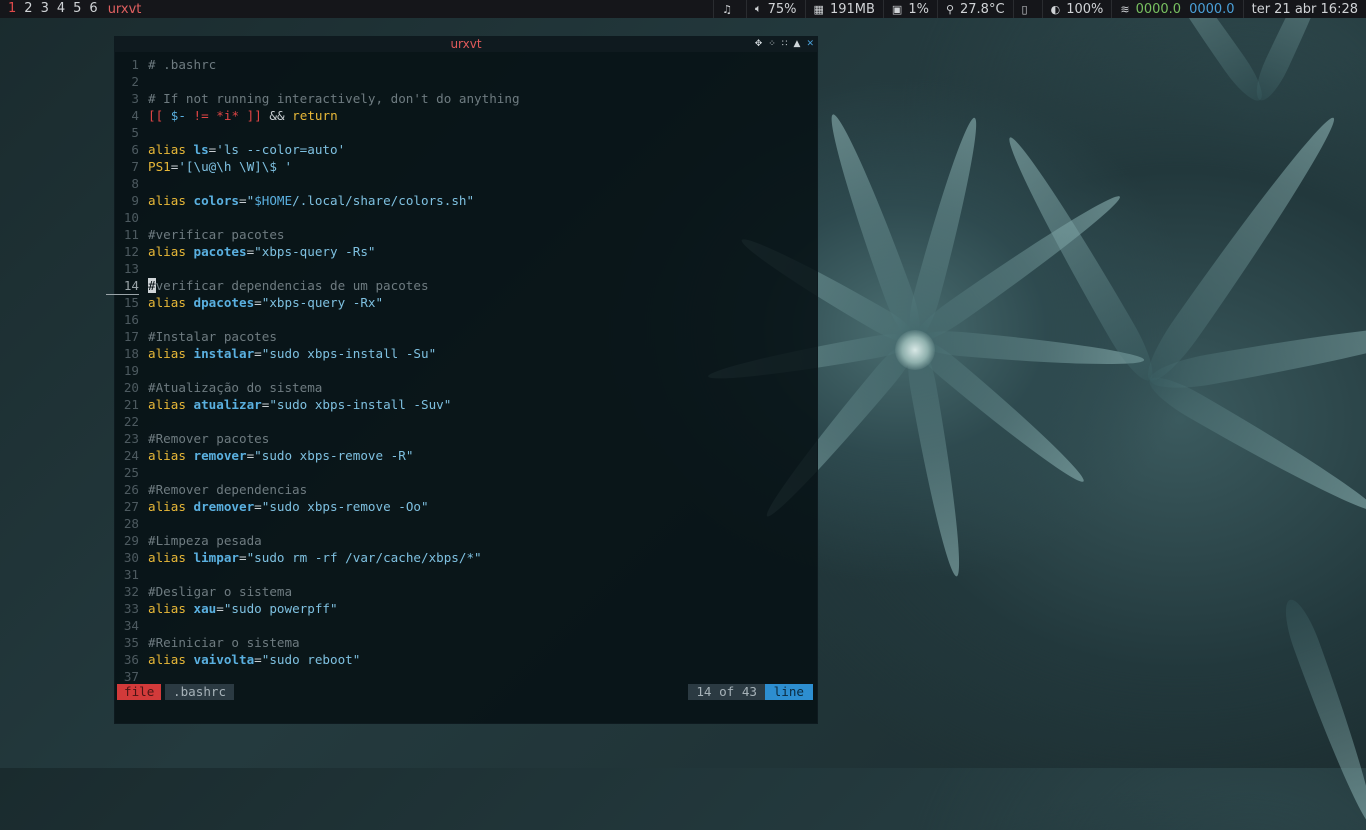  I want to click on code-line: 20#Atualização do sistema, so click(466, 387).